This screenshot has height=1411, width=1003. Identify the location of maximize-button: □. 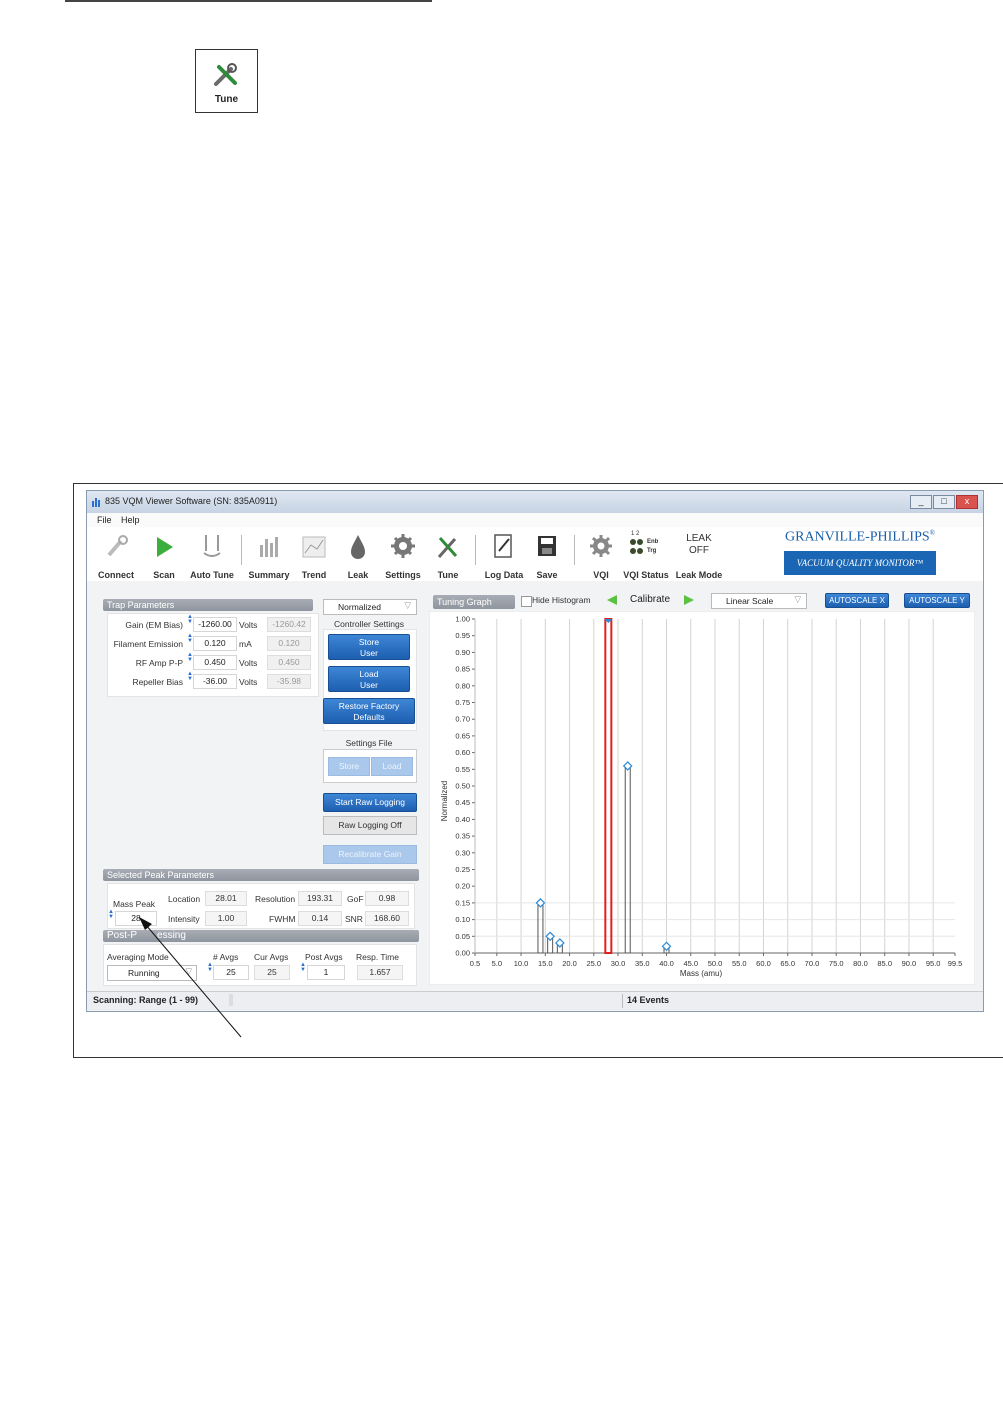
(944, 502).